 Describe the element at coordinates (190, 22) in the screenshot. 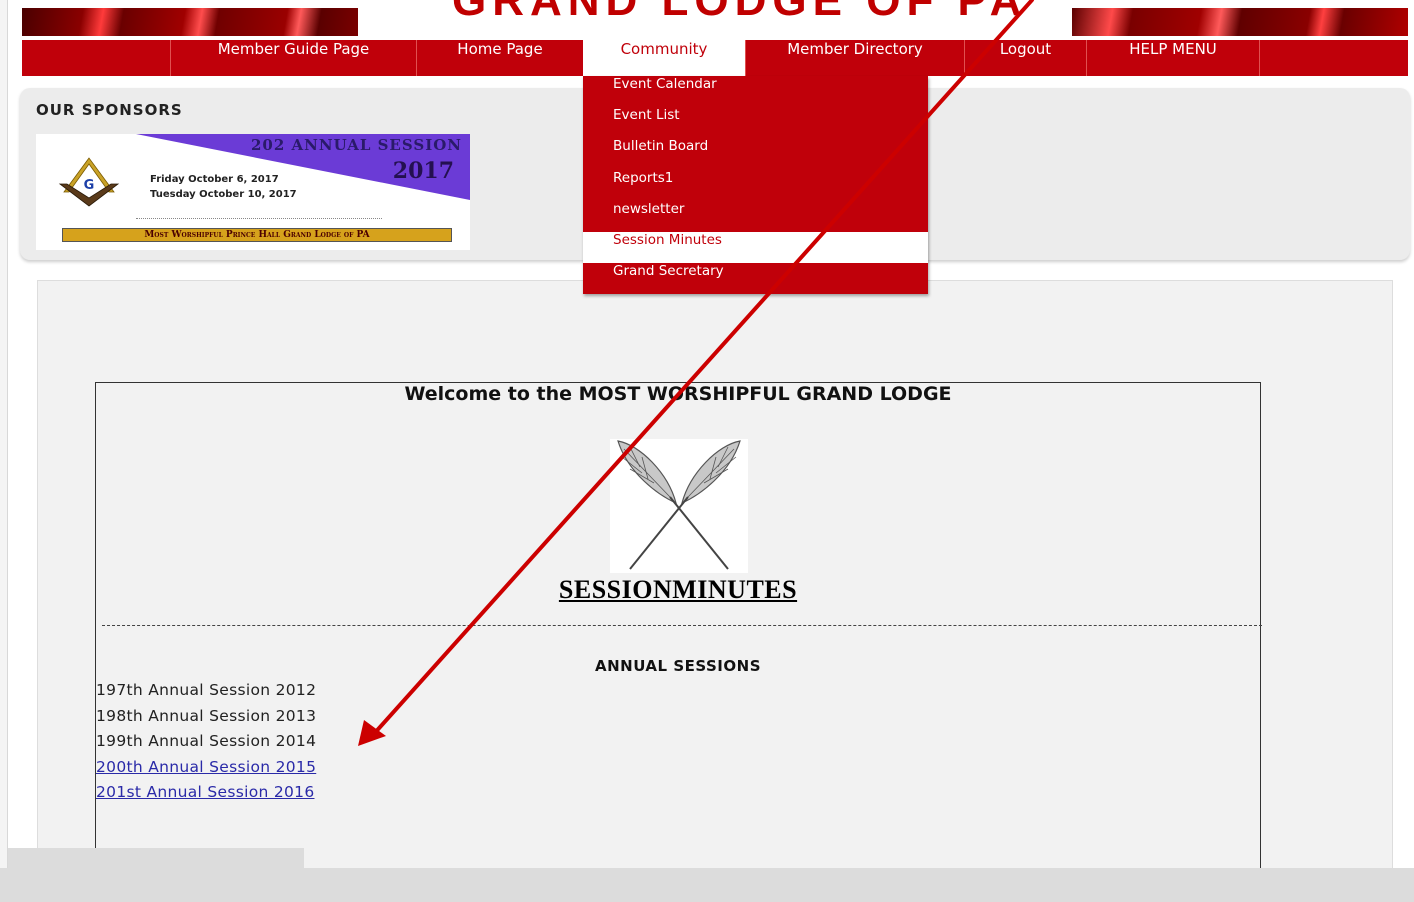

I see `banner-decoration-left` at that location.